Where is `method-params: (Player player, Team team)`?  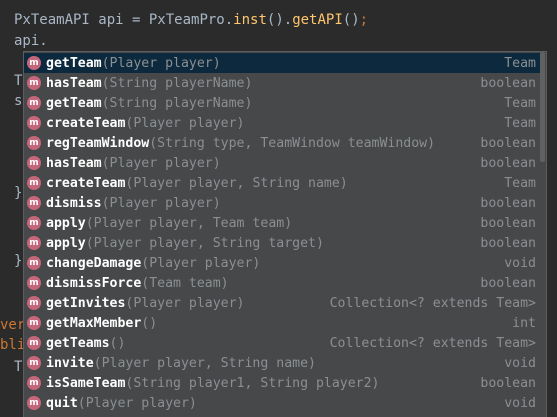 method-params: (Player player, Team team) is located at coordinates (189, 223).